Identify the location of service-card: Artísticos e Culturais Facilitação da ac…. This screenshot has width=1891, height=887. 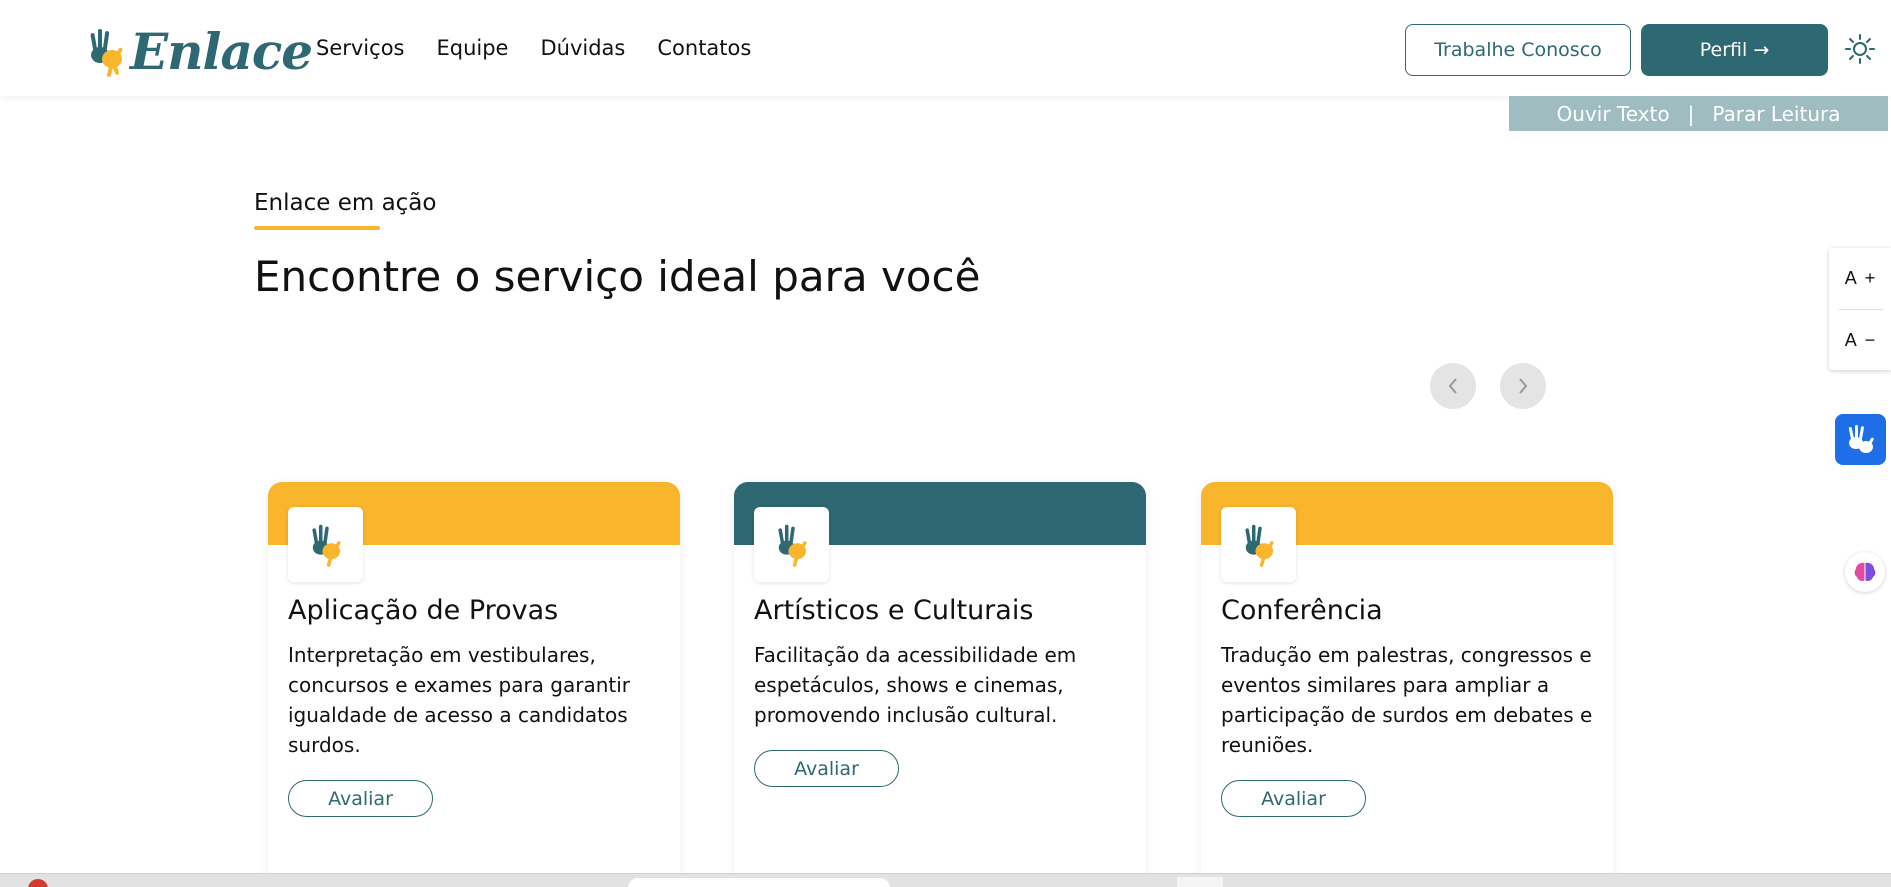
(940, 684).